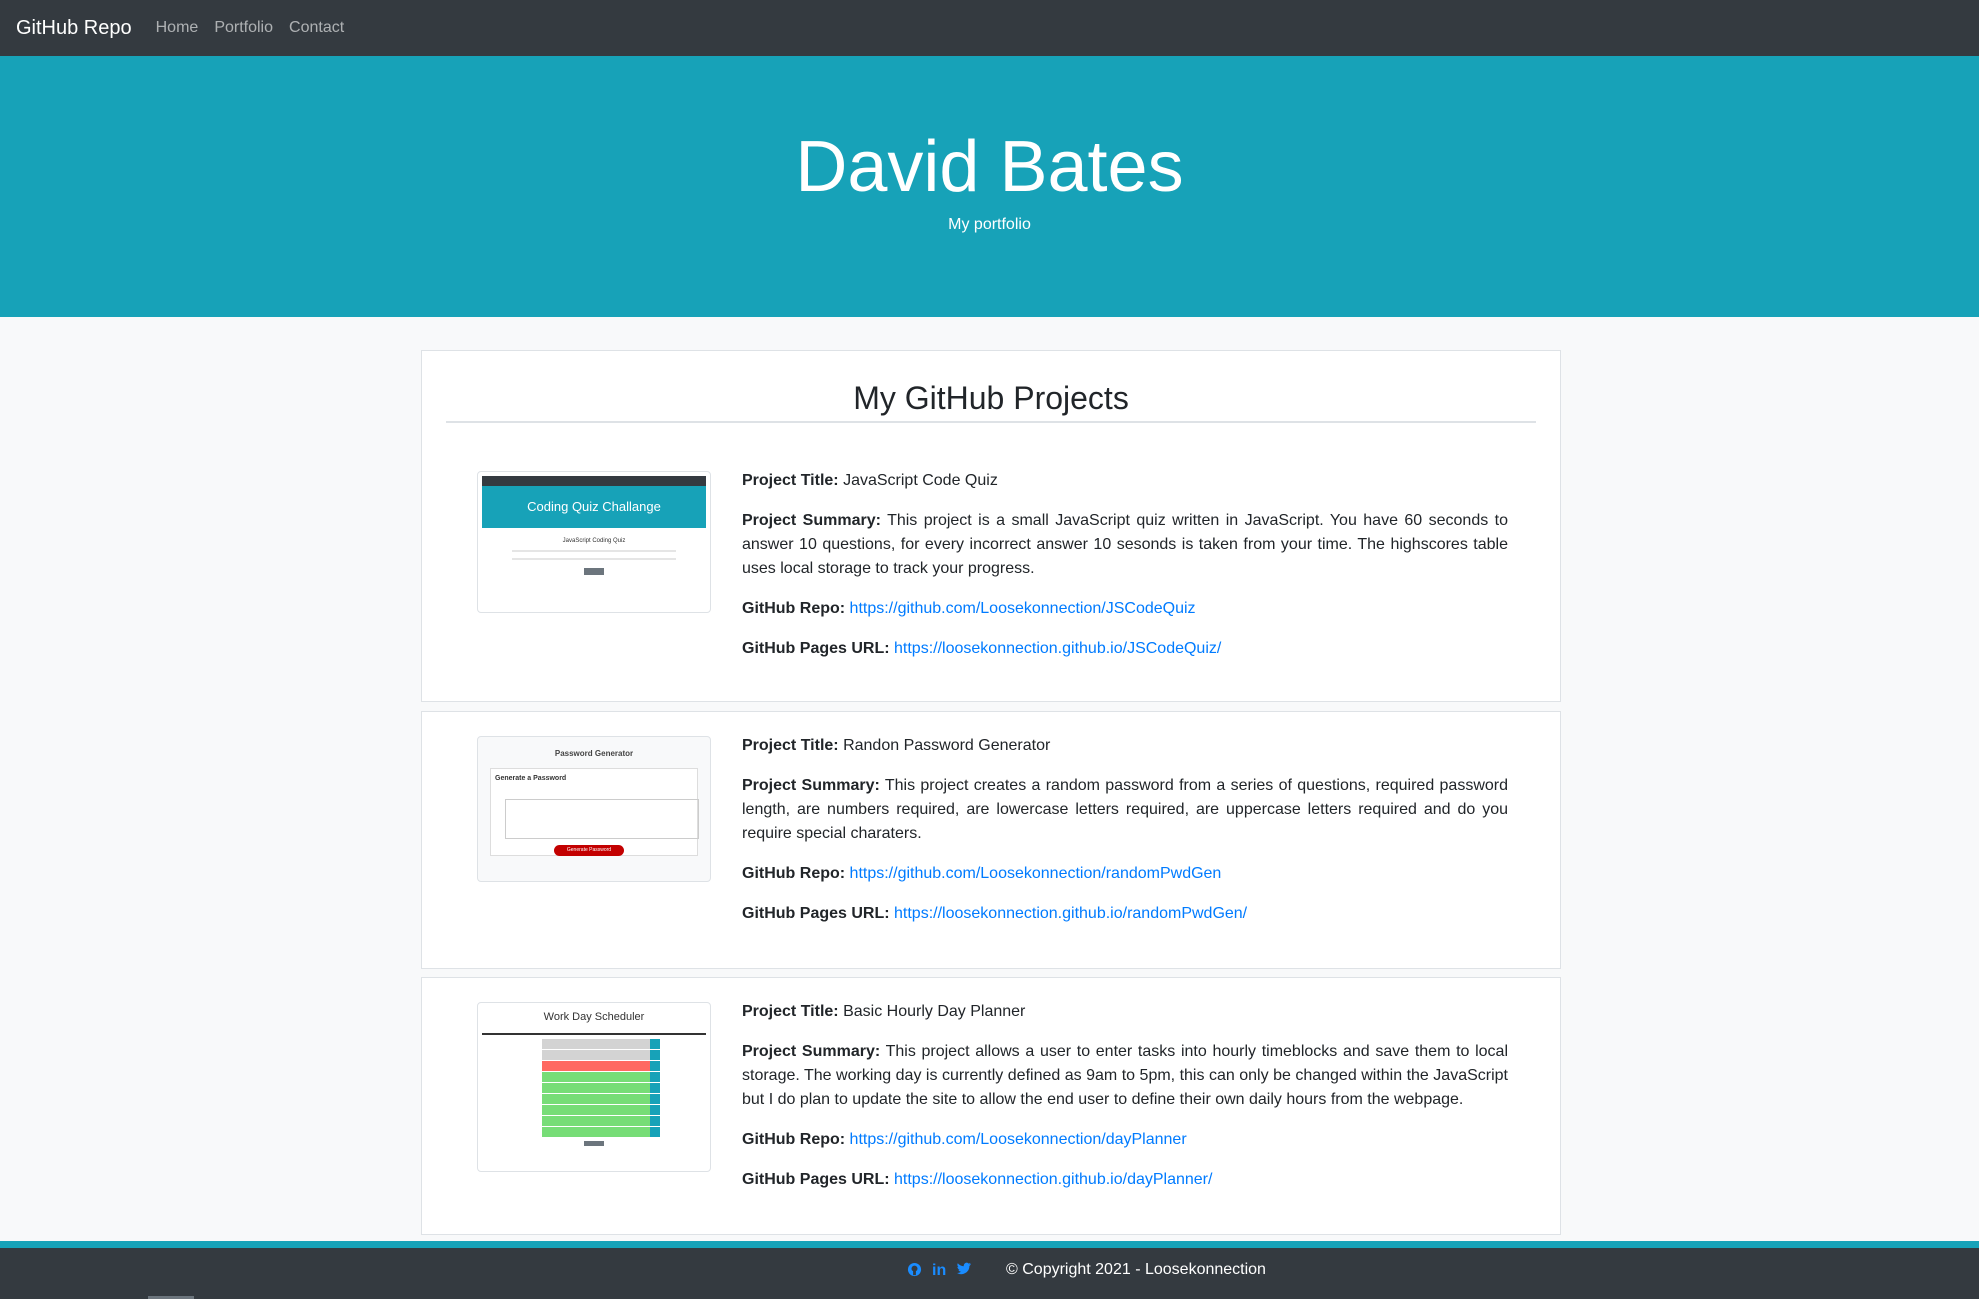 This screenshot has width=1979, height=1299. I want to click on thumb-title: Work Day Scheduler, so click(594, 1017).